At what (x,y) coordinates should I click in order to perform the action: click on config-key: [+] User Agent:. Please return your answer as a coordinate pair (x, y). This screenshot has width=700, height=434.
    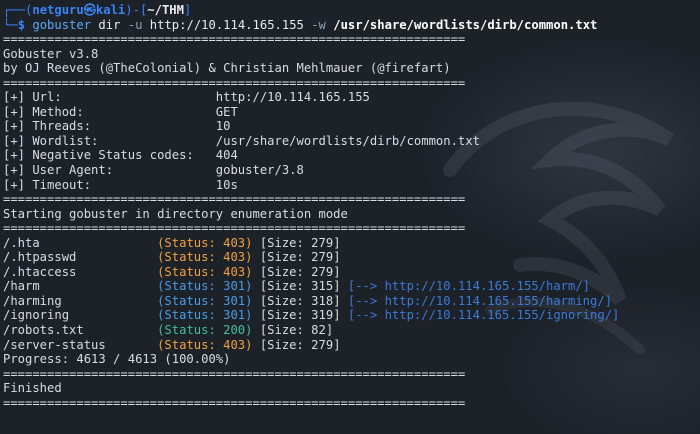
    Looking at the image, I should click on (109, 170).